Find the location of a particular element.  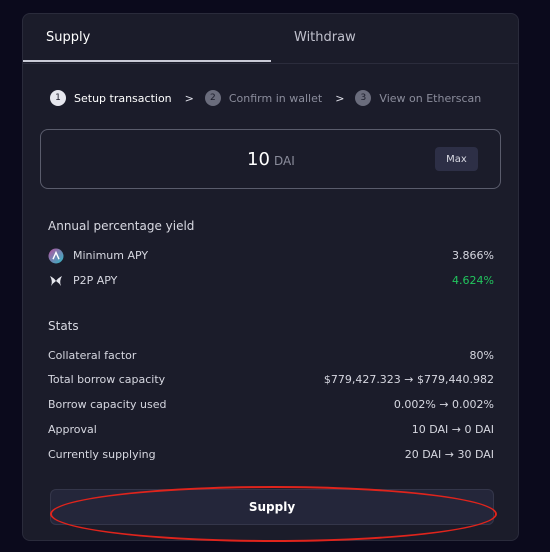

stat-label: Collateral factor is located at coordinates (92, 355).